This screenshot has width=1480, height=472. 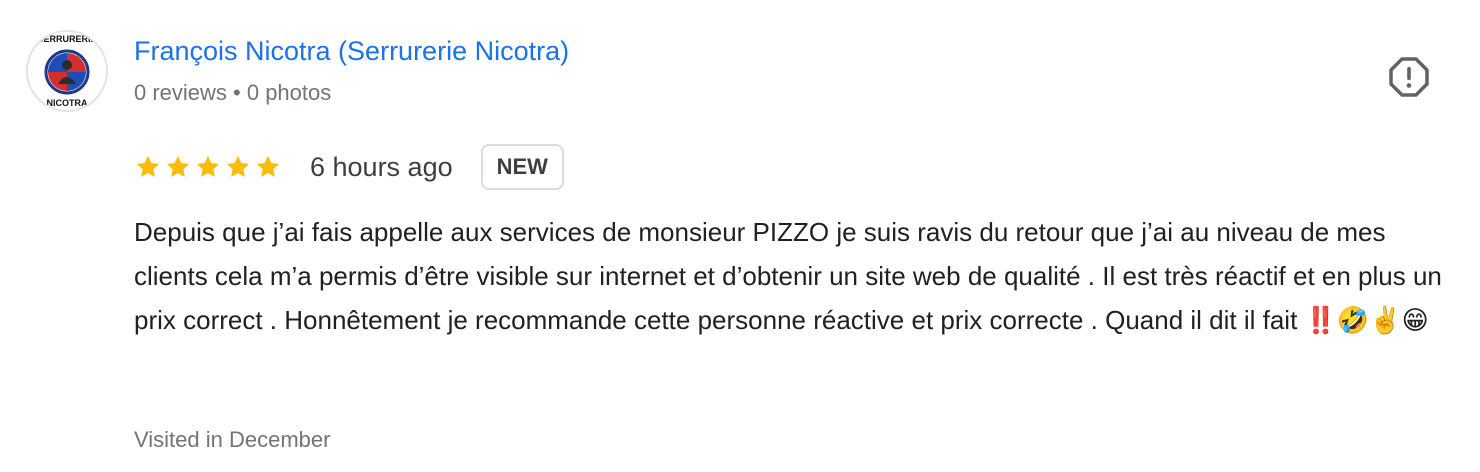 I want to click on author-meta: 0 reviews • 0 photos, so click(x=233, y=92).